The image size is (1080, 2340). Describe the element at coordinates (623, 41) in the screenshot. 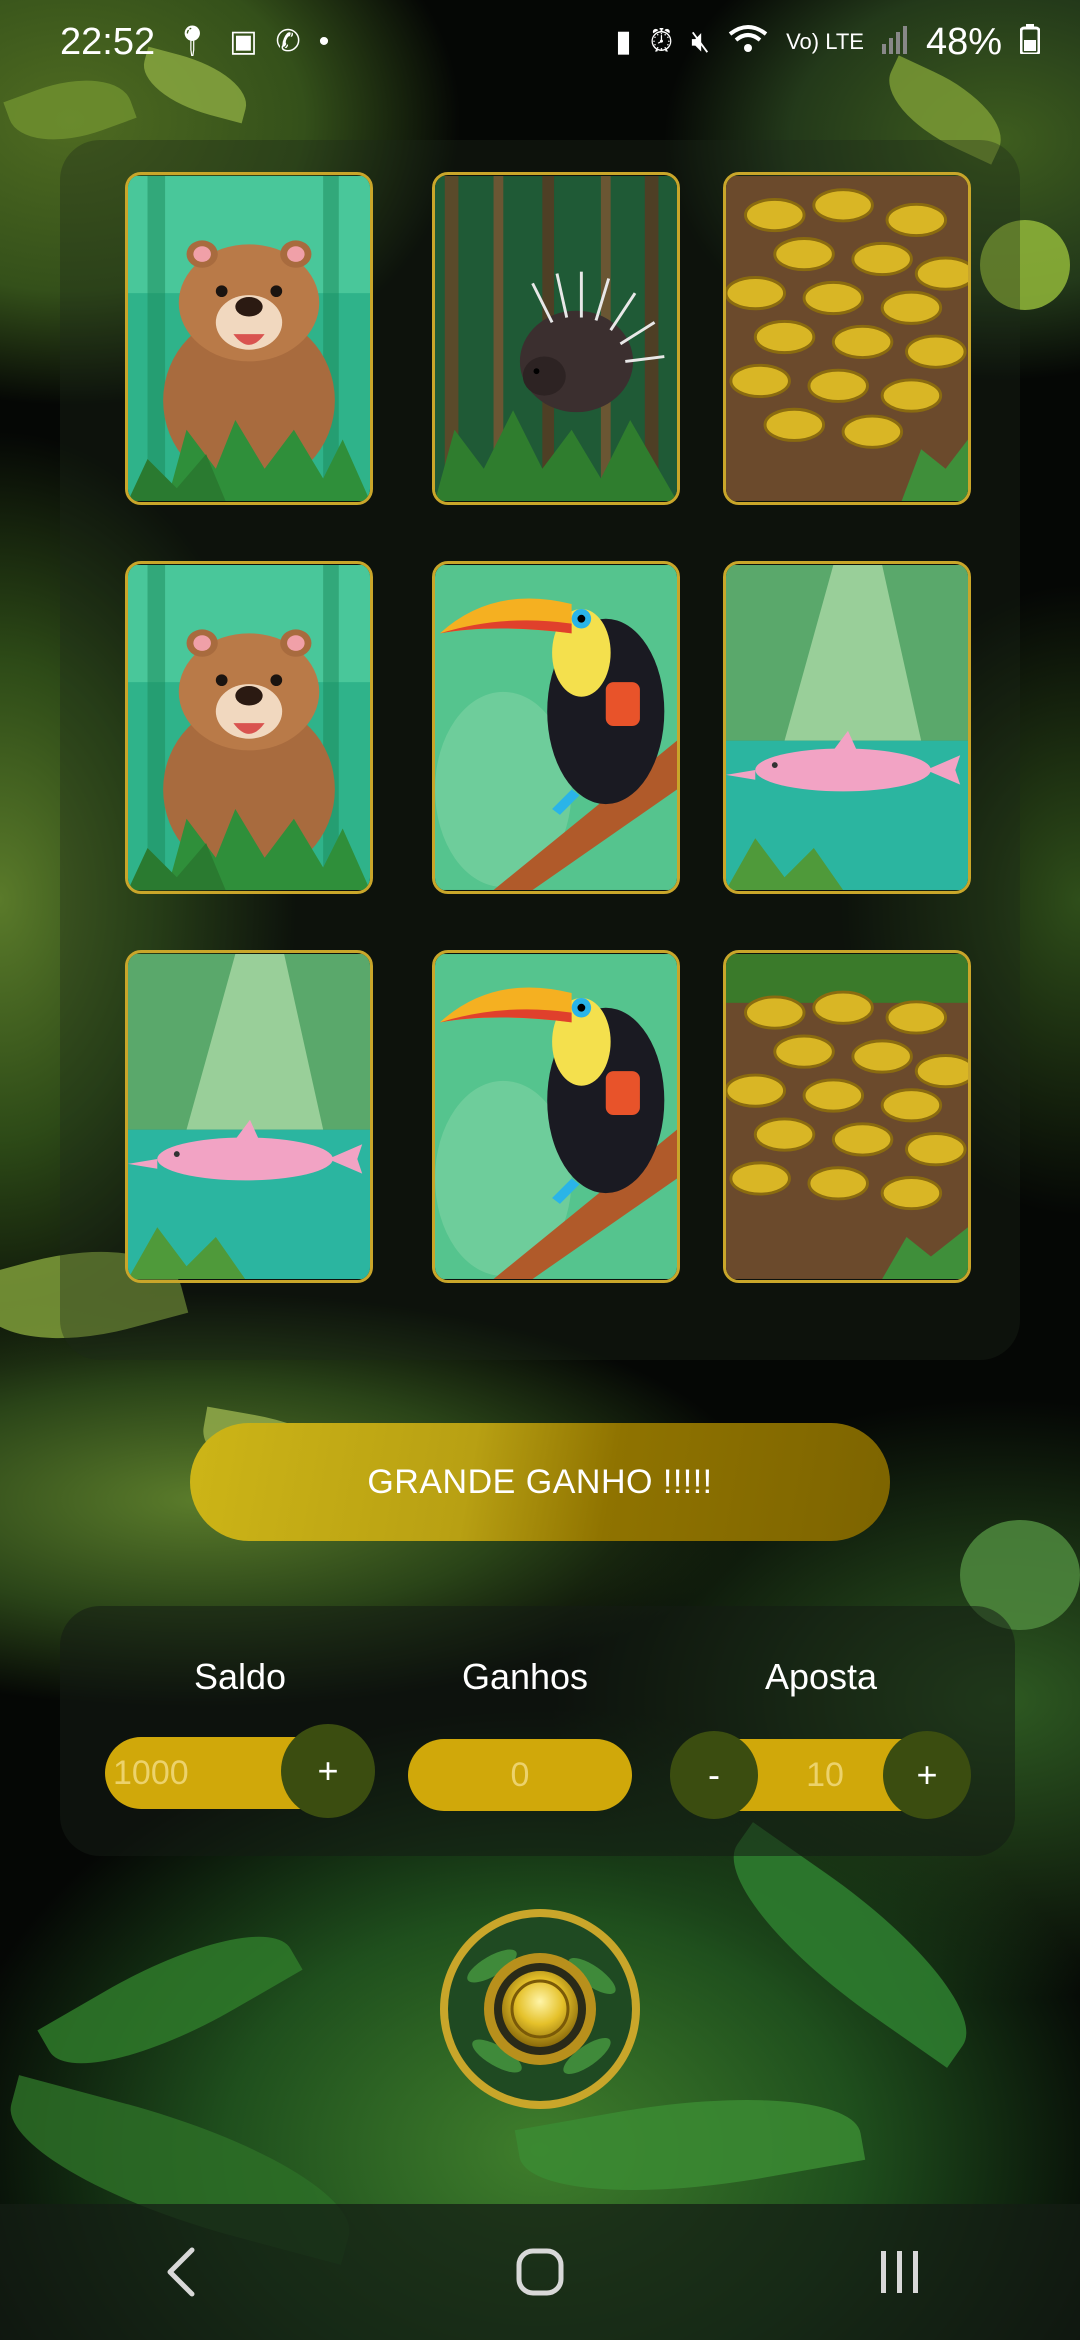

I see `battery-saver-icon: ▮` at that location.